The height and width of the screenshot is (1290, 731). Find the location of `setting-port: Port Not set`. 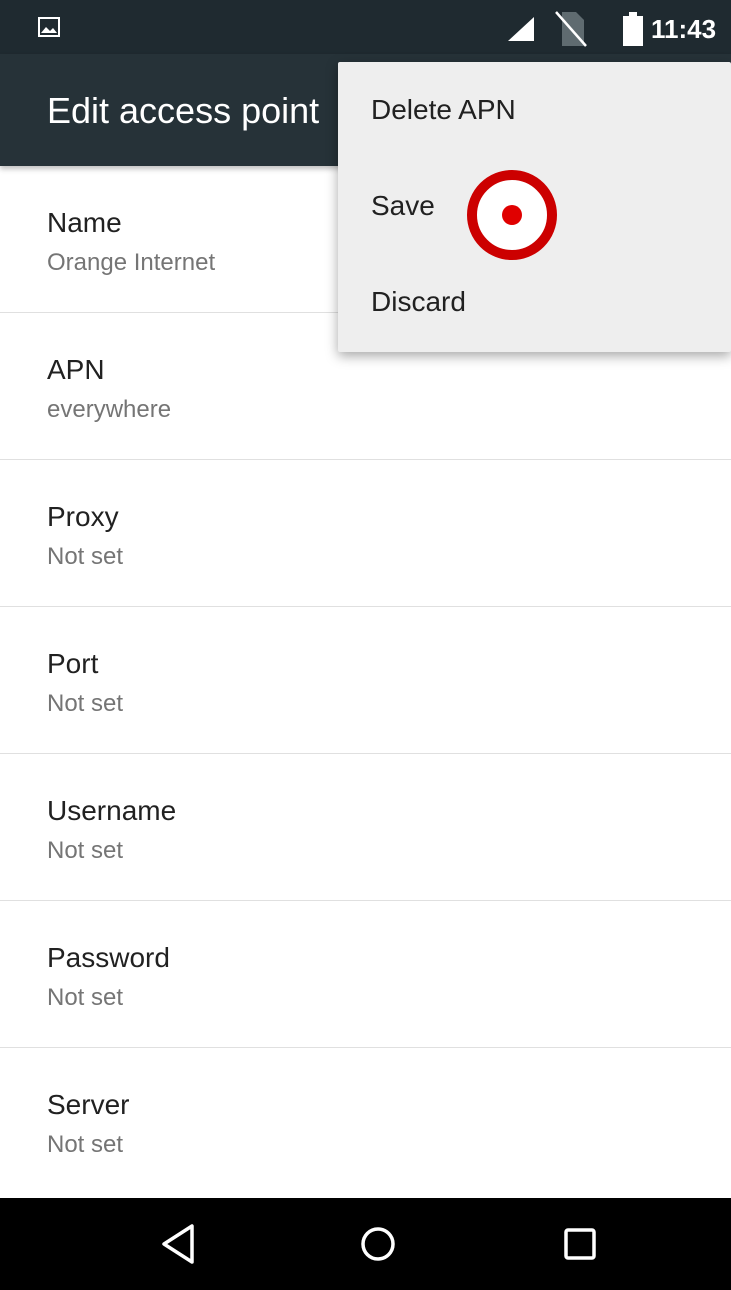

setting-port: Port Not set is located at coordinates (365, 680).